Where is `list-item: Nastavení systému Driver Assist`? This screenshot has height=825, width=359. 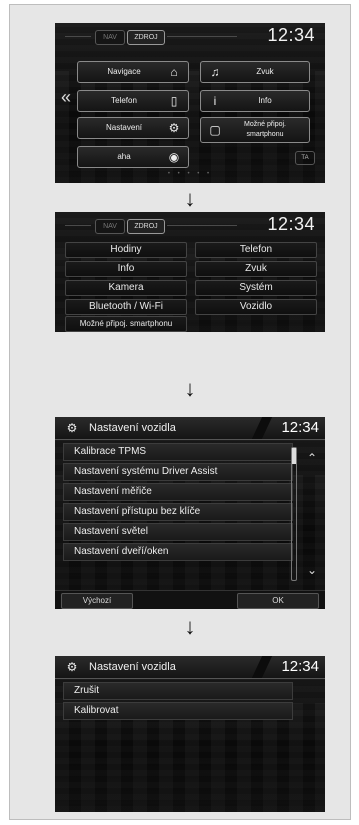
list-item: Nastavení systému Driver Assist is located at coordinates (178, 472).